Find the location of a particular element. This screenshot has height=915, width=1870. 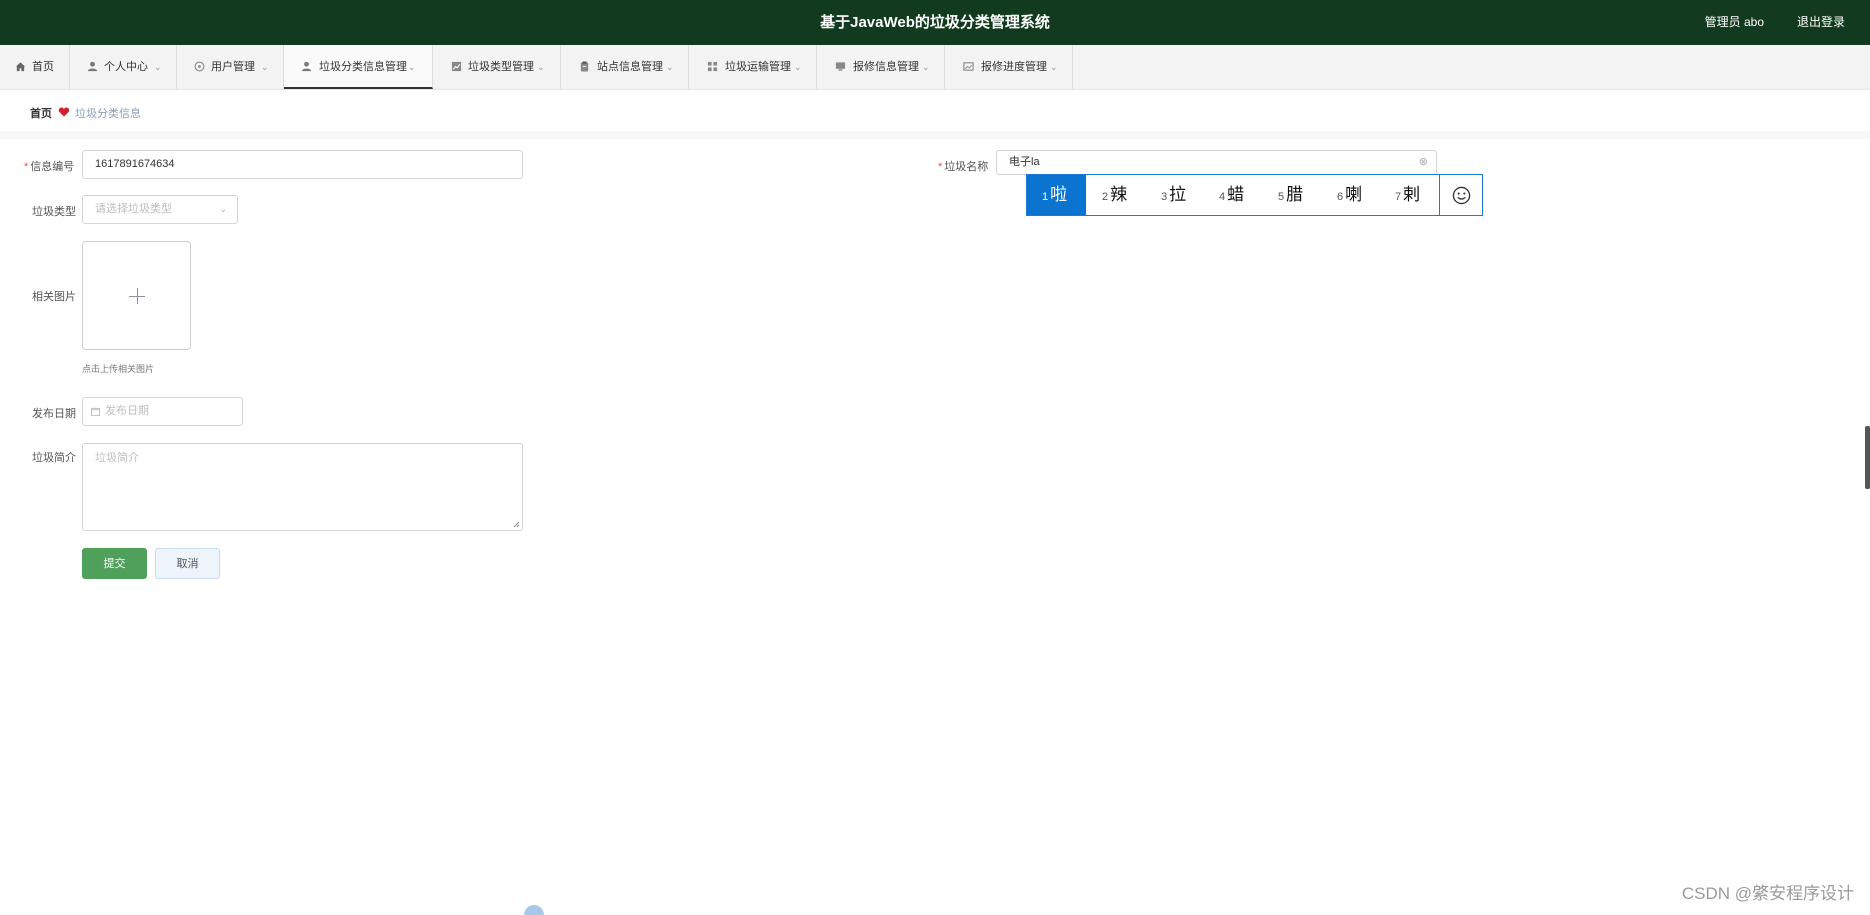

clear-icon: ⊗ is located at coordinates (1423, 162).